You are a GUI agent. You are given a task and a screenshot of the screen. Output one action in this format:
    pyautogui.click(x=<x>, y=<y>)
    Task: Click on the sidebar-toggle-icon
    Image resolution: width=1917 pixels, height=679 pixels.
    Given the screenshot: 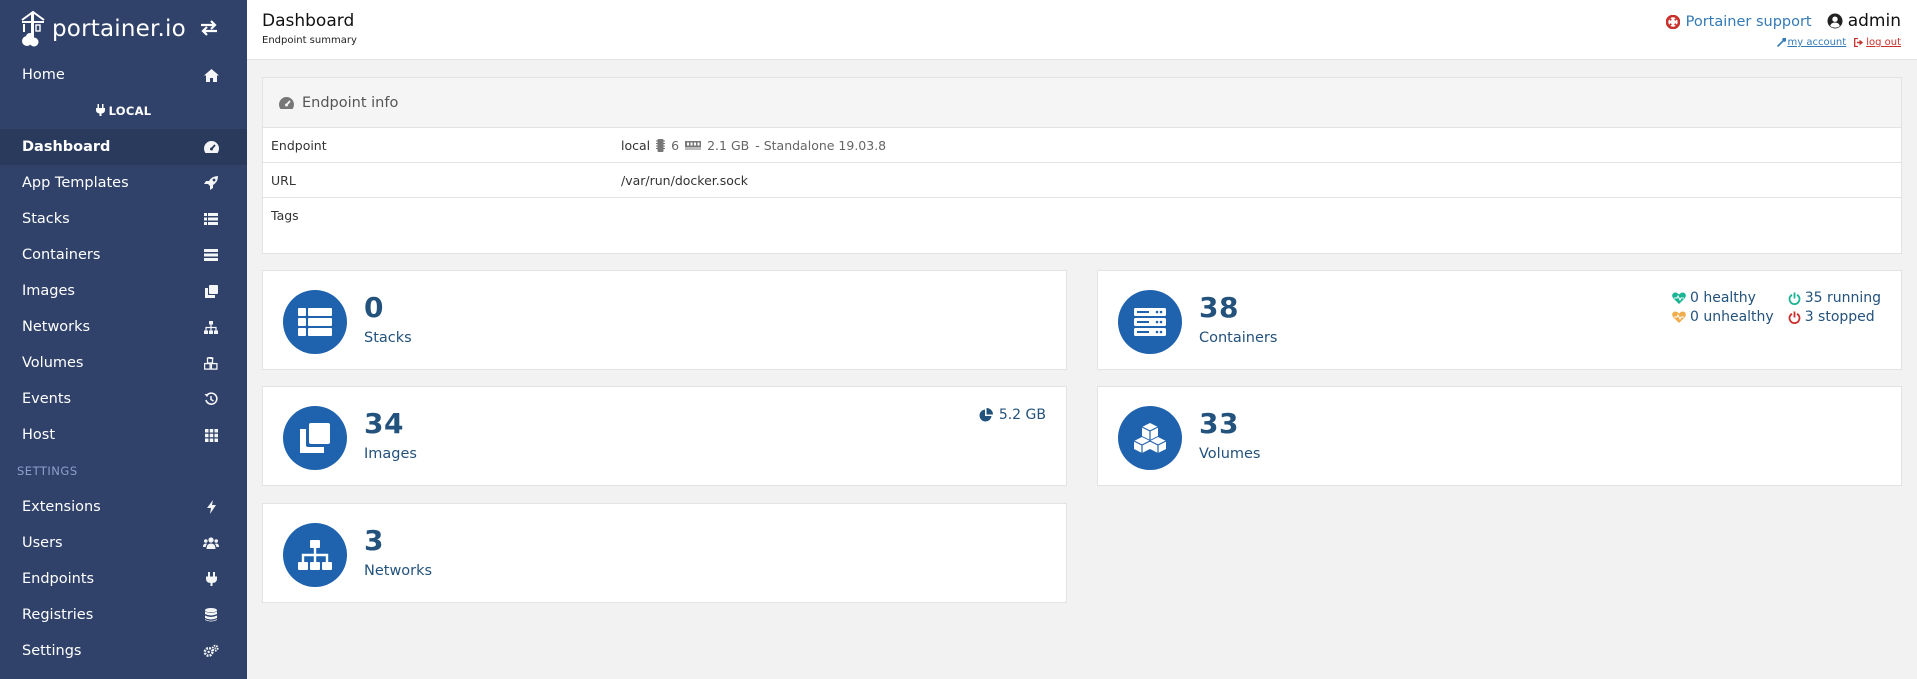 What is the action you would take?
    pyautogui.click(x=209, y=28)
    